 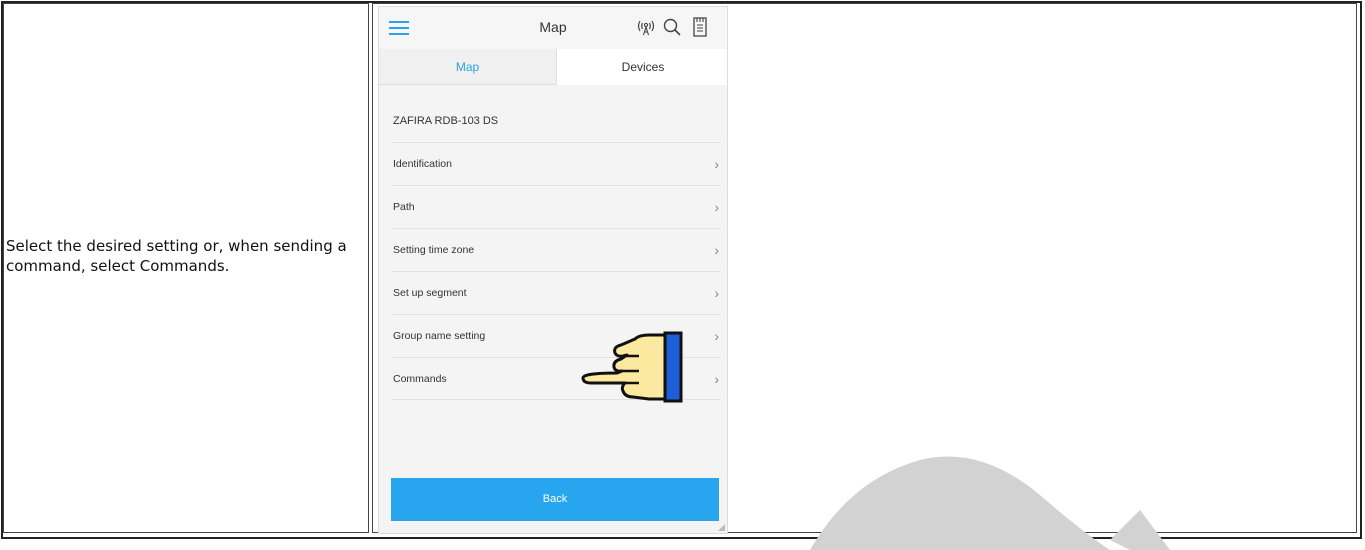 I want to click on tab-map: Map, so click(x=467, y=67).